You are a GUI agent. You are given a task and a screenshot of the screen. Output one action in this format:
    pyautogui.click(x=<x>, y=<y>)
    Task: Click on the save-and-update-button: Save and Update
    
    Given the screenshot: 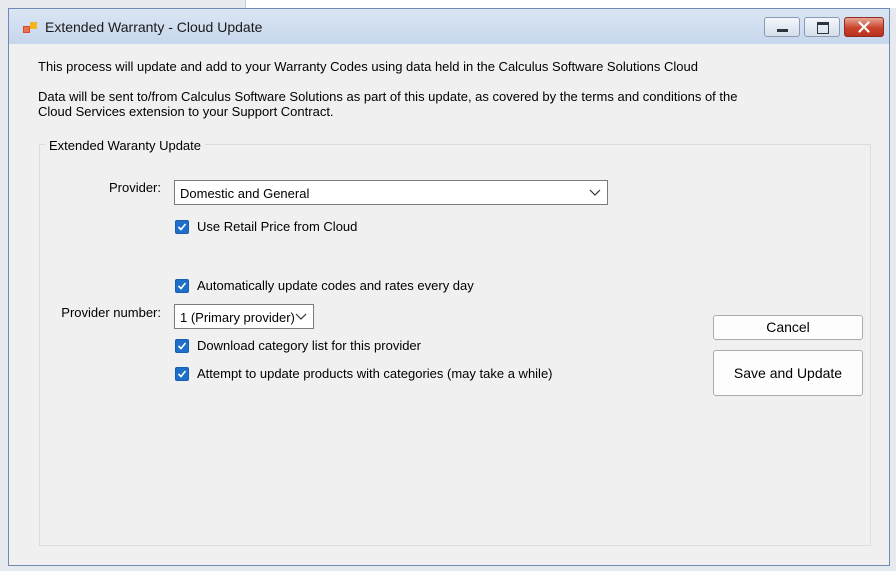 What is the action you would take?
    pyautogui.click(x=788, y=373)
    